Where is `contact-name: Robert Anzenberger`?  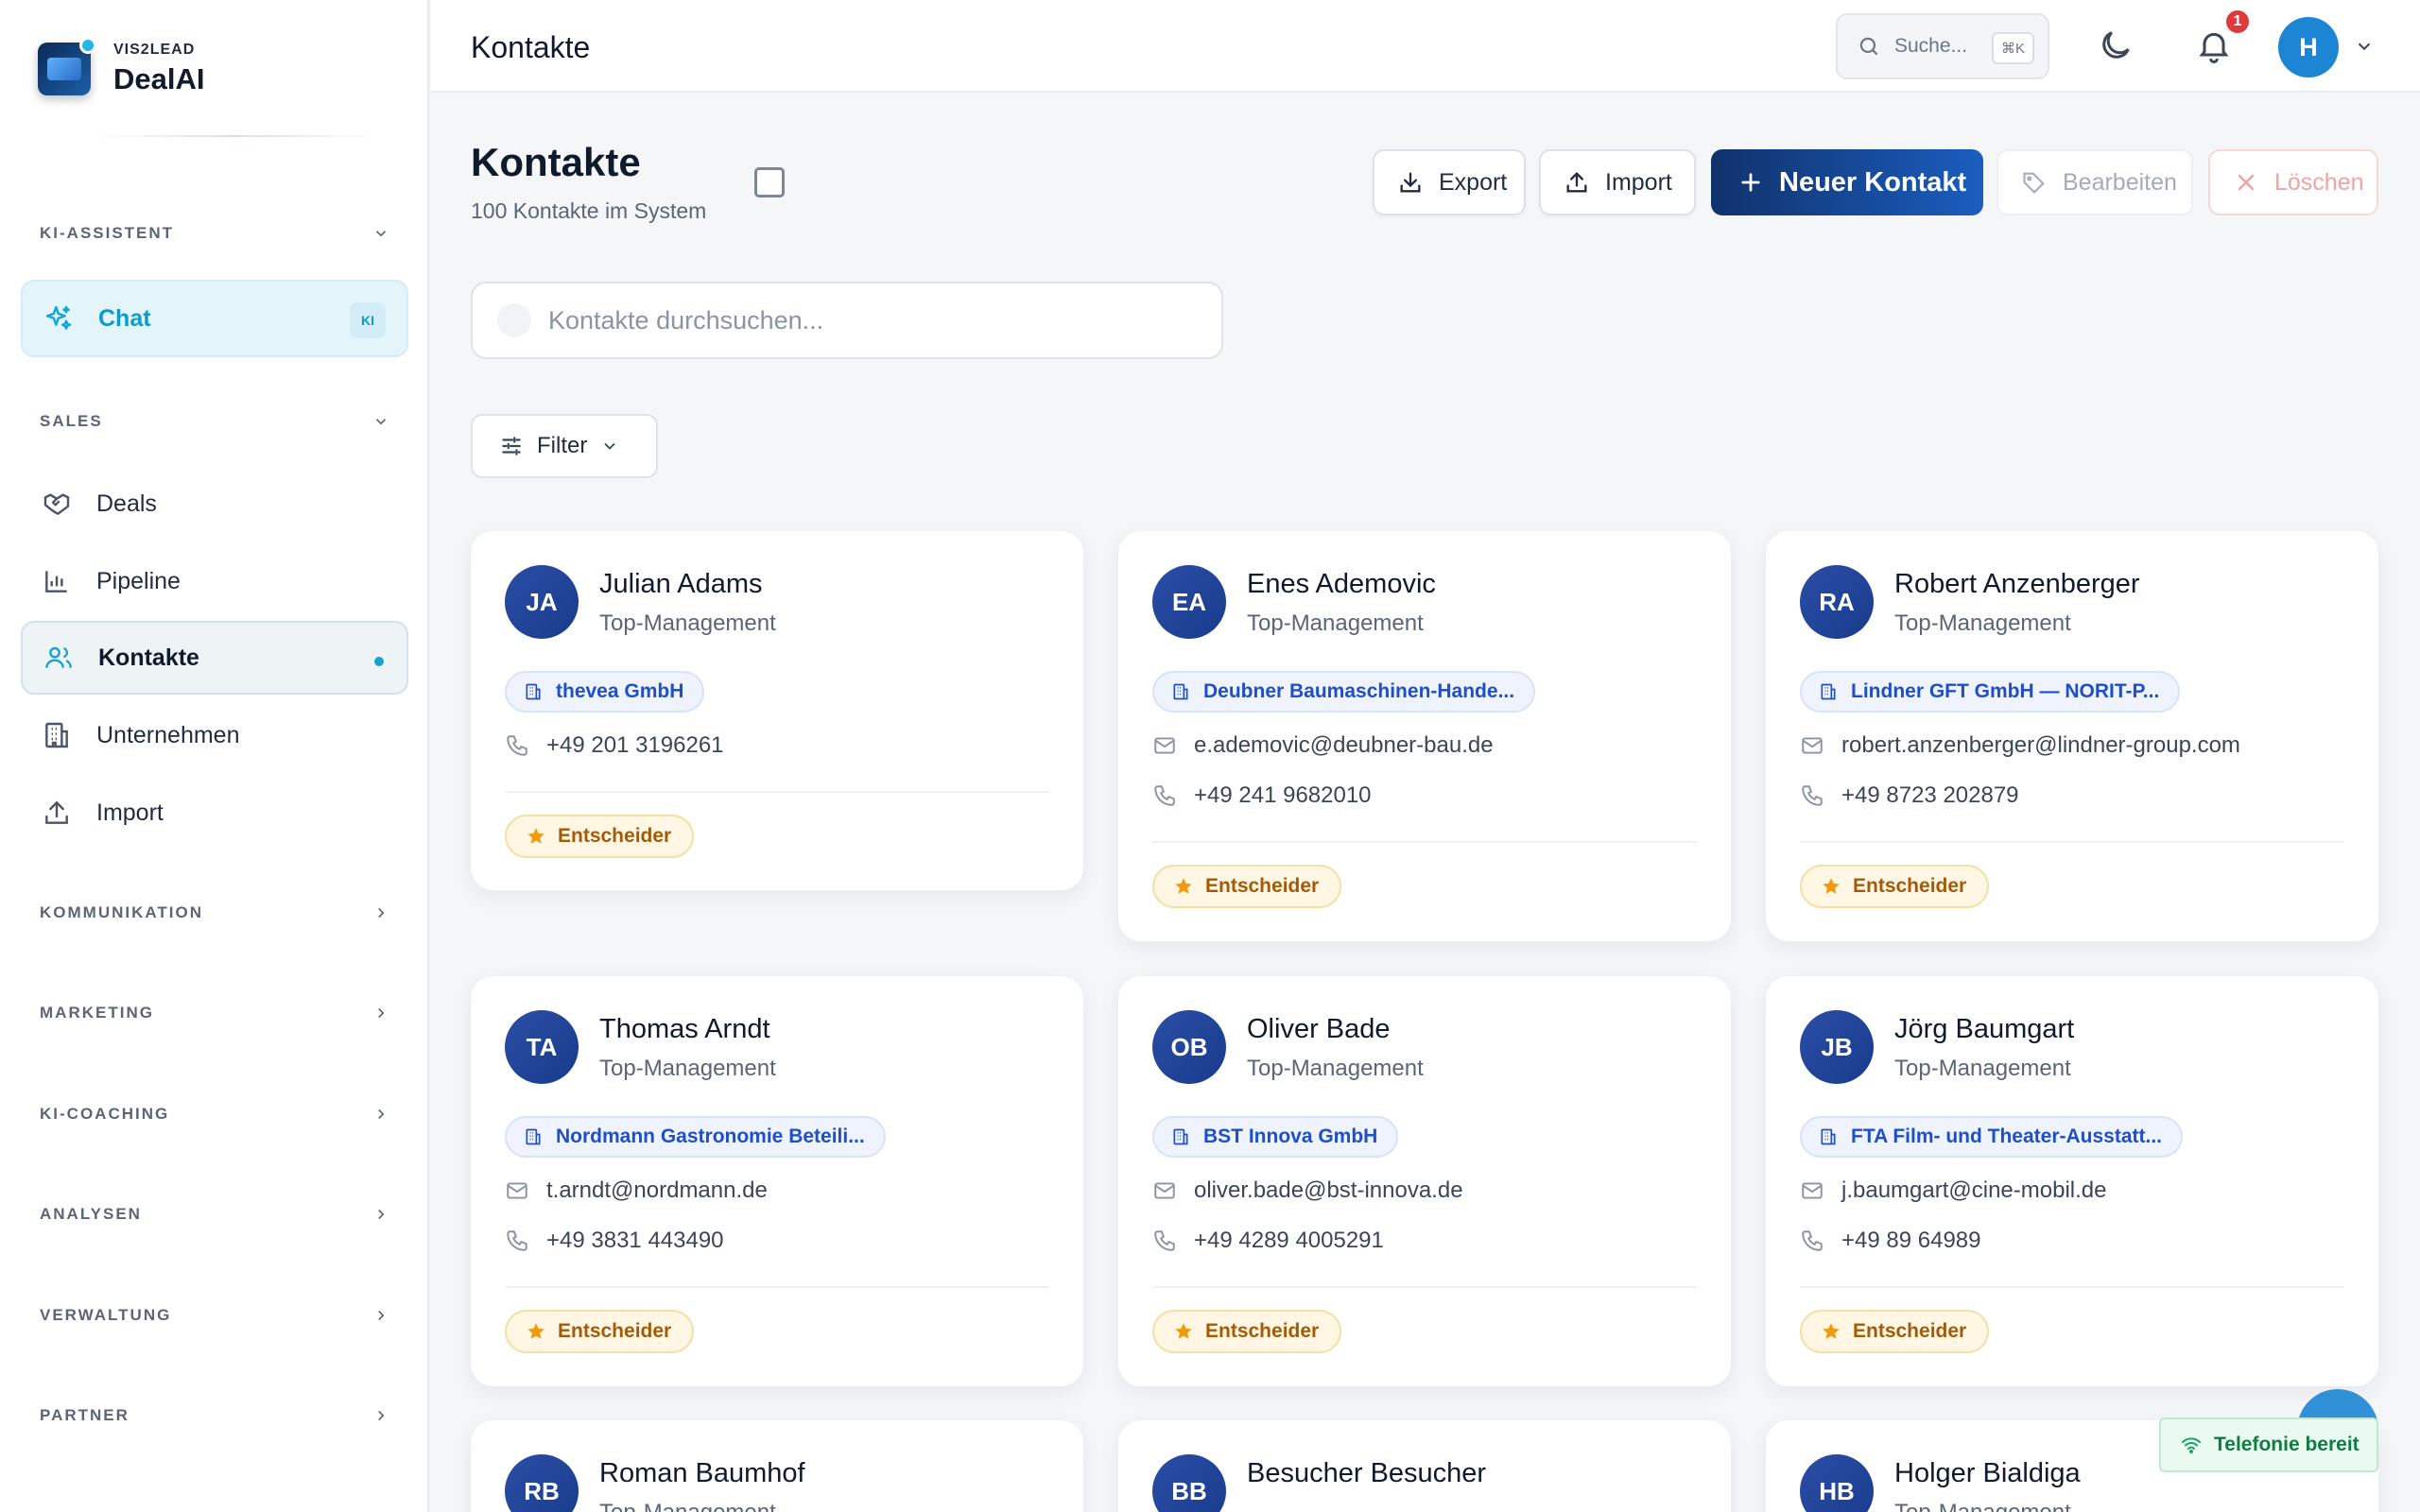 contact-name: Robert Anzenberger is located at coordinates (2017, 584).